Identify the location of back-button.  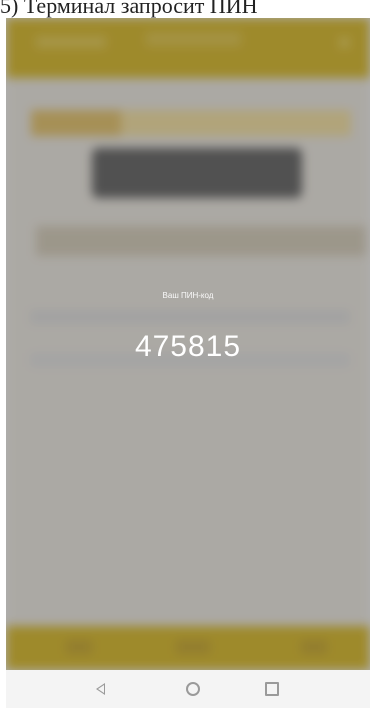
(100, 689).